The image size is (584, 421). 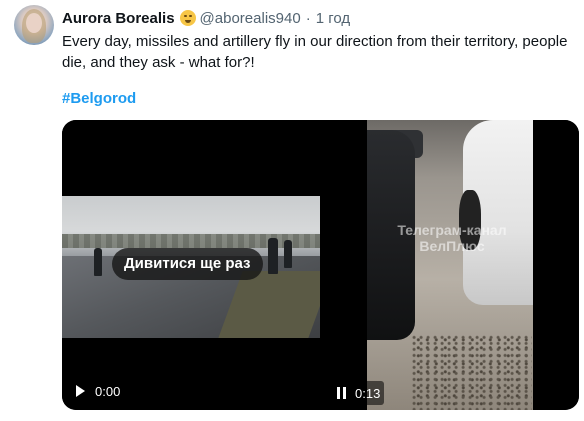 What do you see at coordinates (341, 393) in the screenshot?
I see `pause-icon` at bounding box center [341, 393].